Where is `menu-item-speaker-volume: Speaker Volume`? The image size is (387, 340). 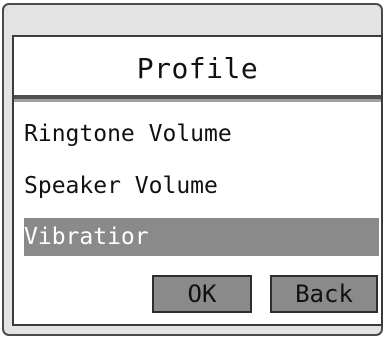
menu-item-speaker-volume: Speaker Volume is located at coordinates (201, 186).